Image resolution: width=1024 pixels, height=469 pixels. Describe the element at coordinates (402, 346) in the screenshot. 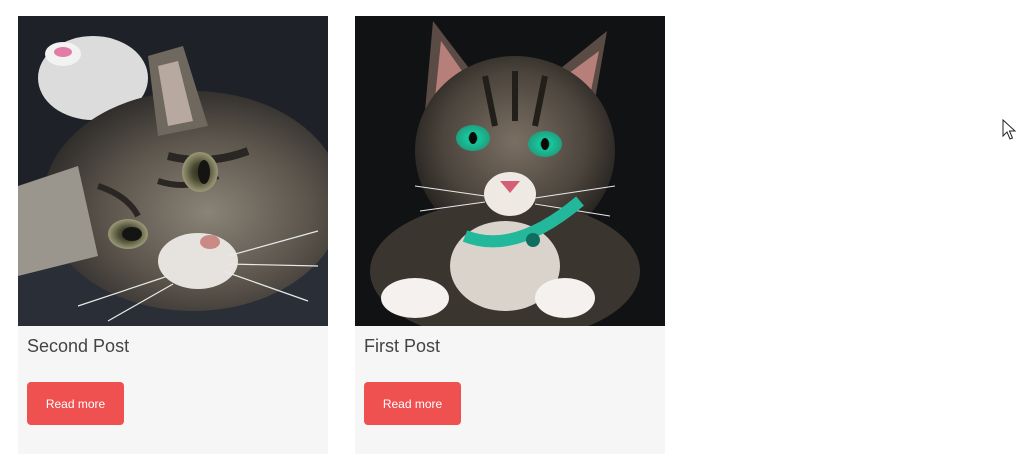

I see `post-title: First Post` at that location.